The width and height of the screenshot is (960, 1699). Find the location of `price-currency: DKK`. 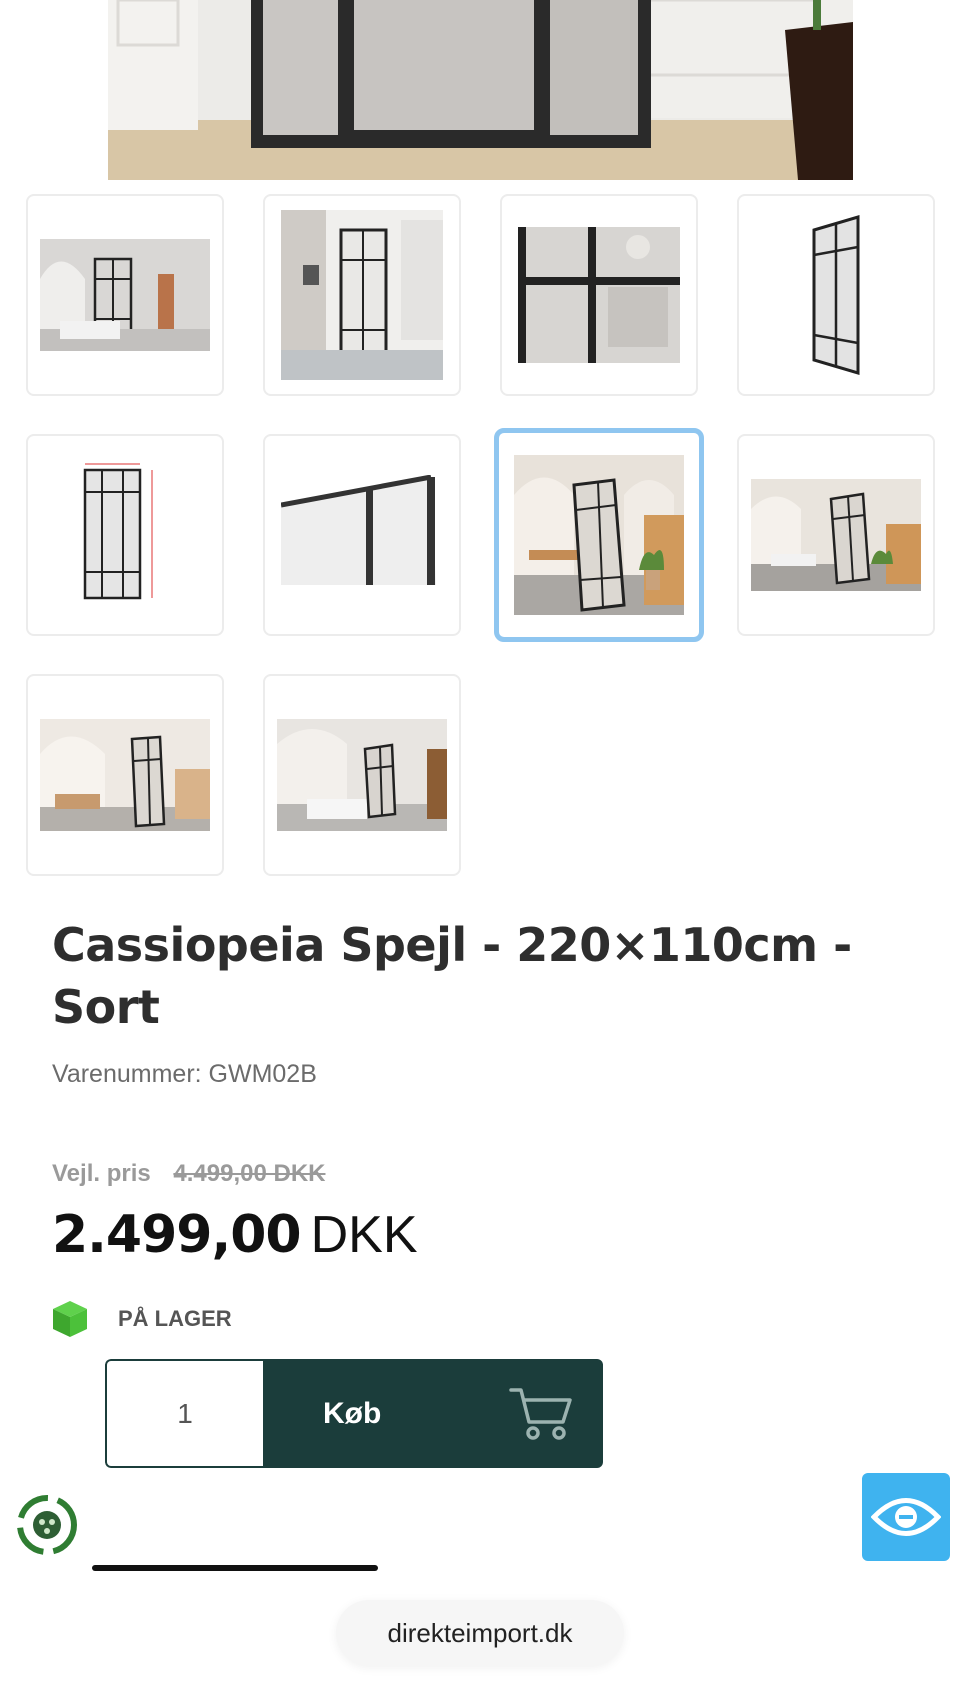

price-currency: DKK is located at coordinates (364, 1235).